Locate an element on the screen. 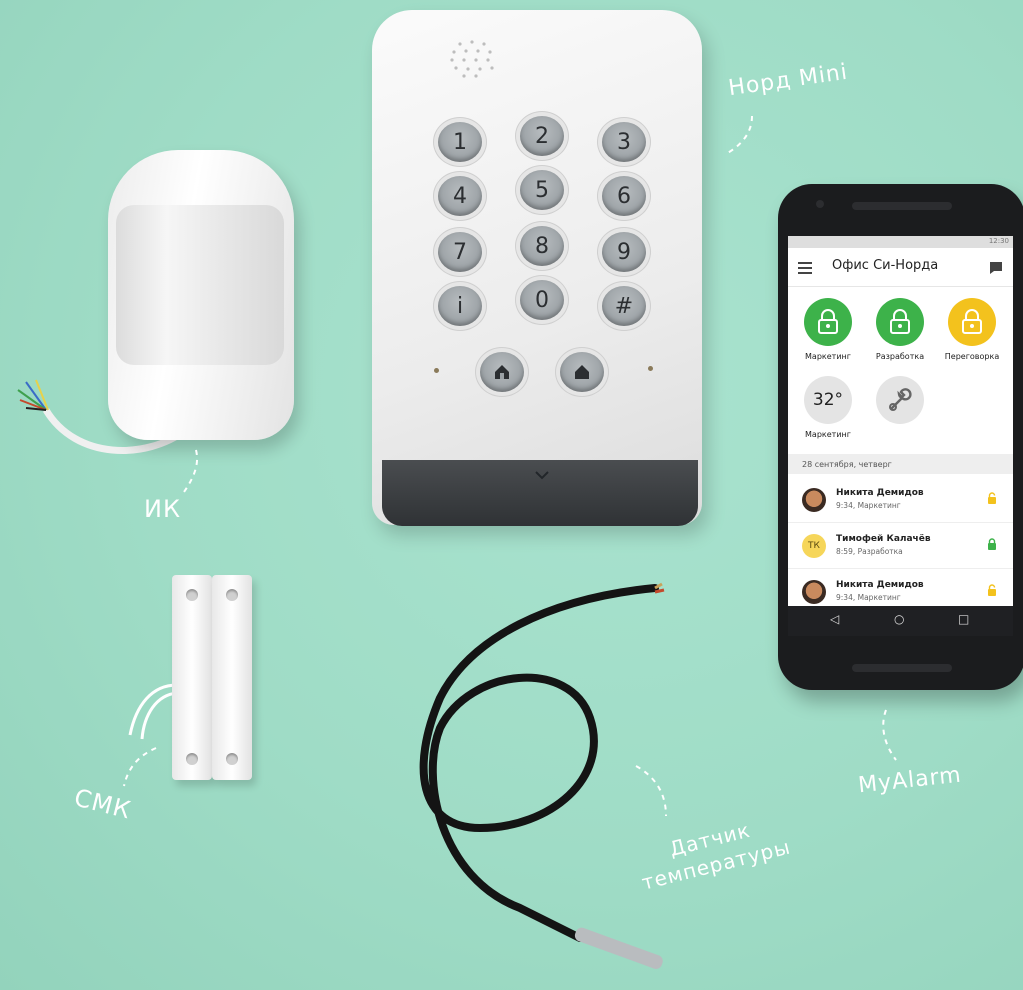 The height and width of the screenshot is (990, 1023). date-header: 28 сентября, четверг is located at coordinates (900, 464).